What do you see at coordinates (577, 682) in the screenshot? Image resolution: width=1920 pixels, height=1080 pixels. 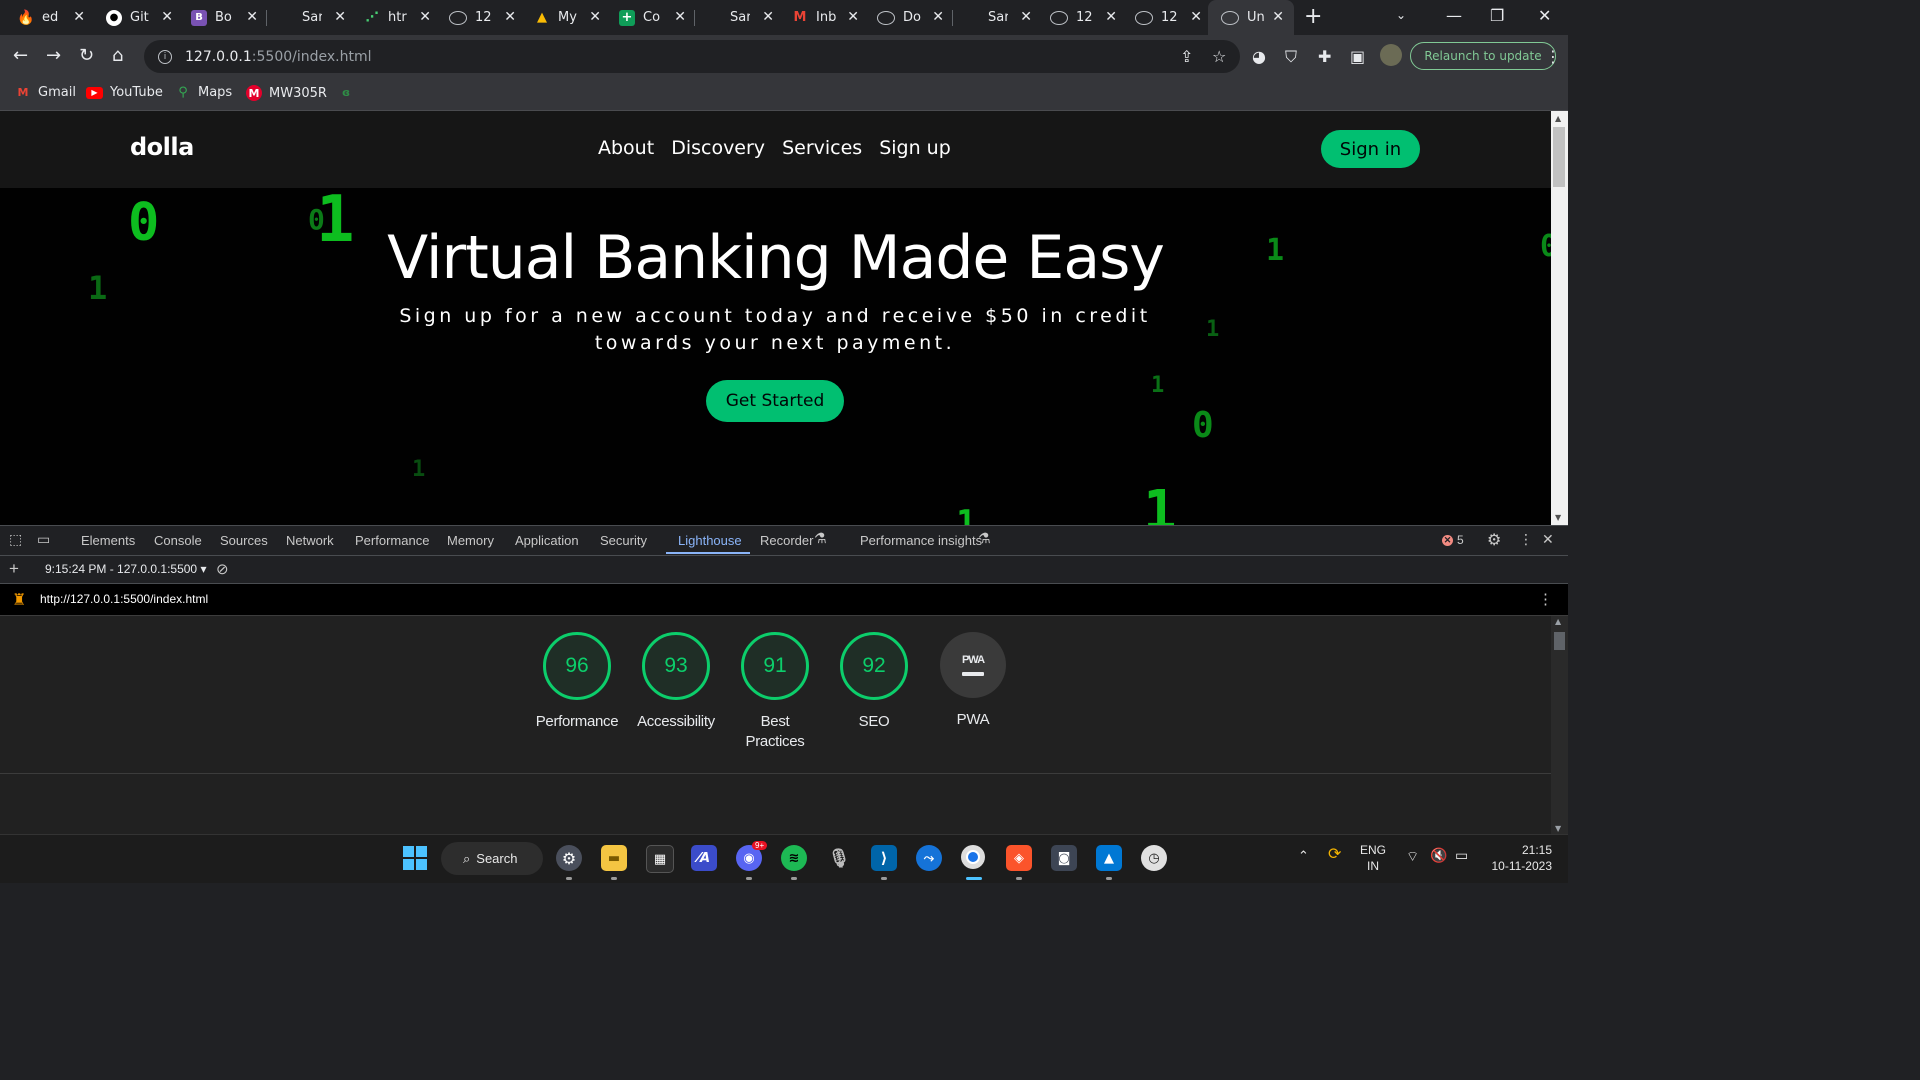 I see `score-gauge-performance: 96 Performance` at bounding box center [577, 682].